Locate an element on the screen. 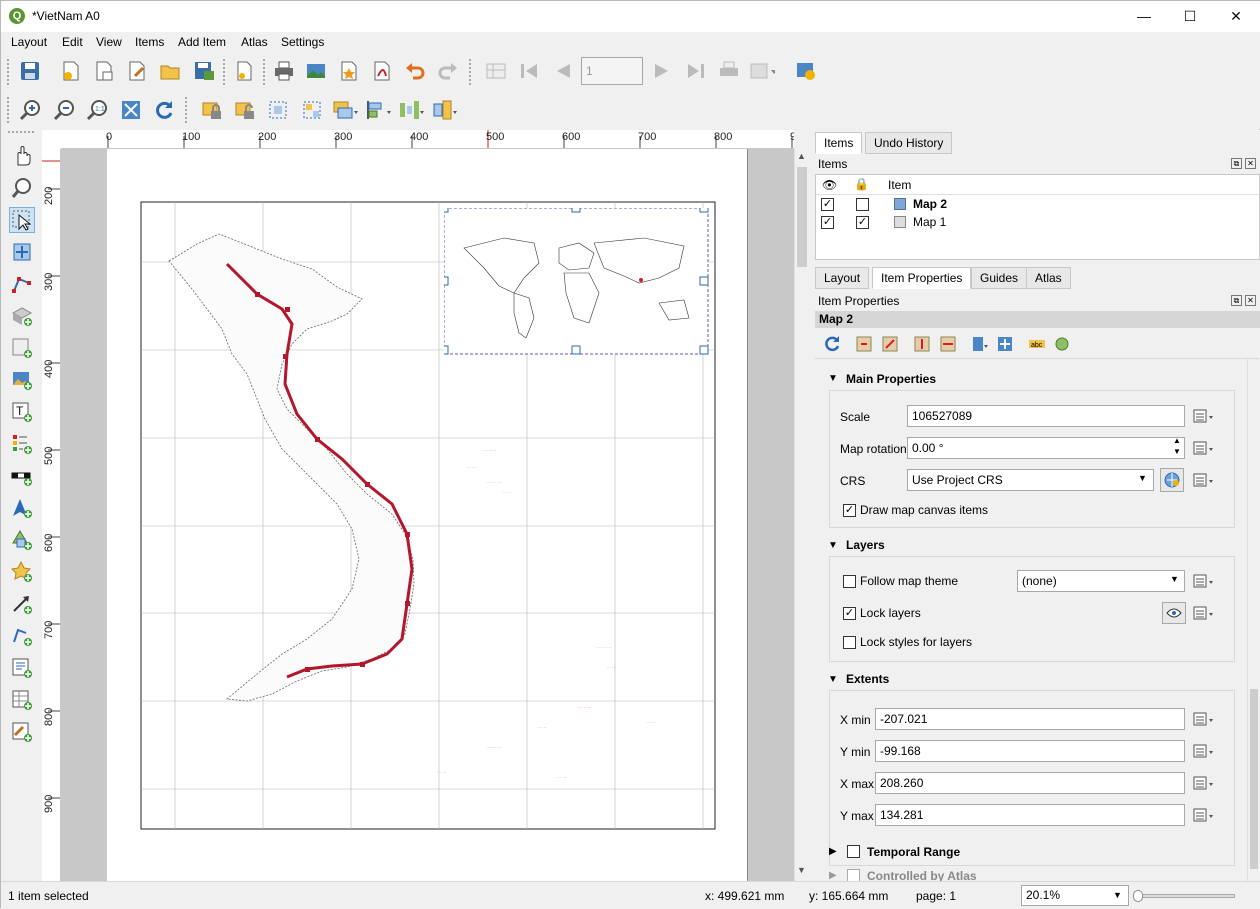 The height and width of the screenshot is (909, 1260). add-fixed-table-icon is located at coordinates (22, 732).